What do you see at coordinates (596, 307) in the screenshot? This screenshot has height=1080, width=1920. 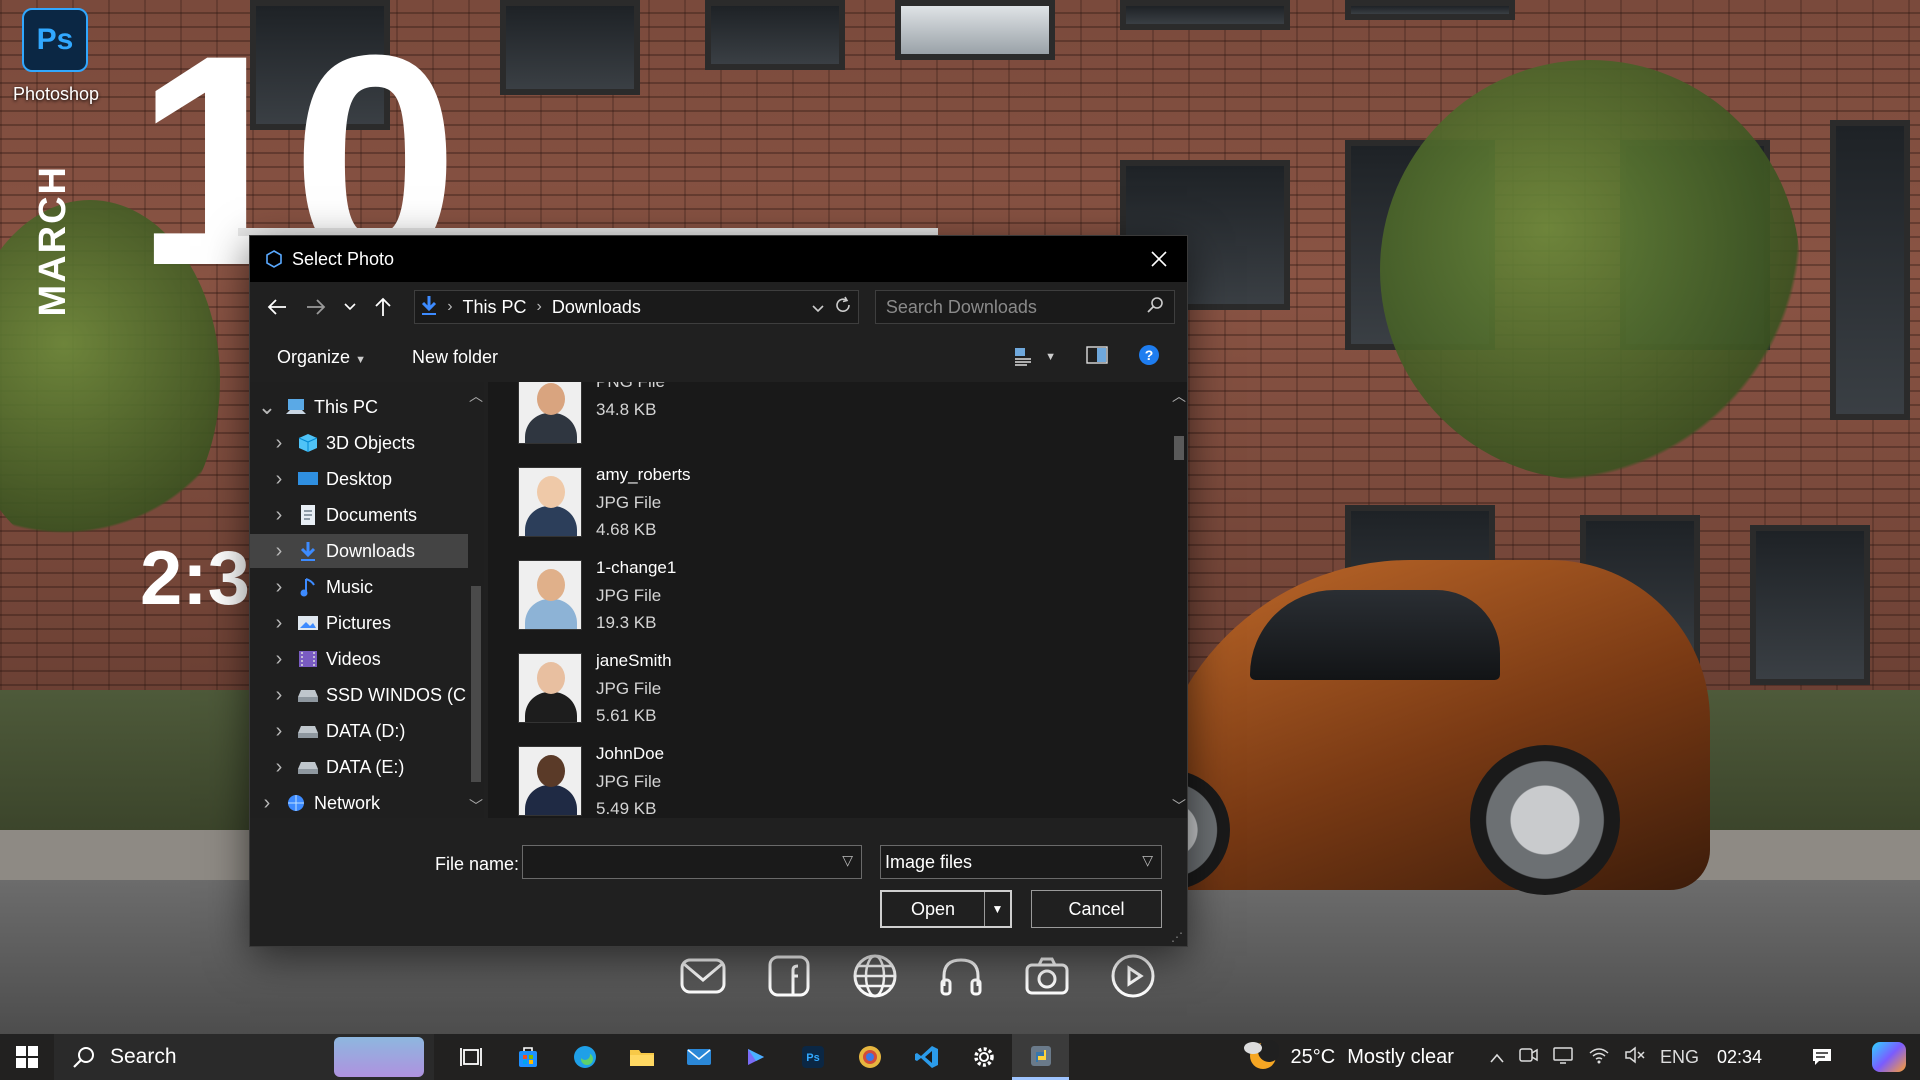 I see `breadcrumb-downloads: Downloads` at bounding box center [596, 307].